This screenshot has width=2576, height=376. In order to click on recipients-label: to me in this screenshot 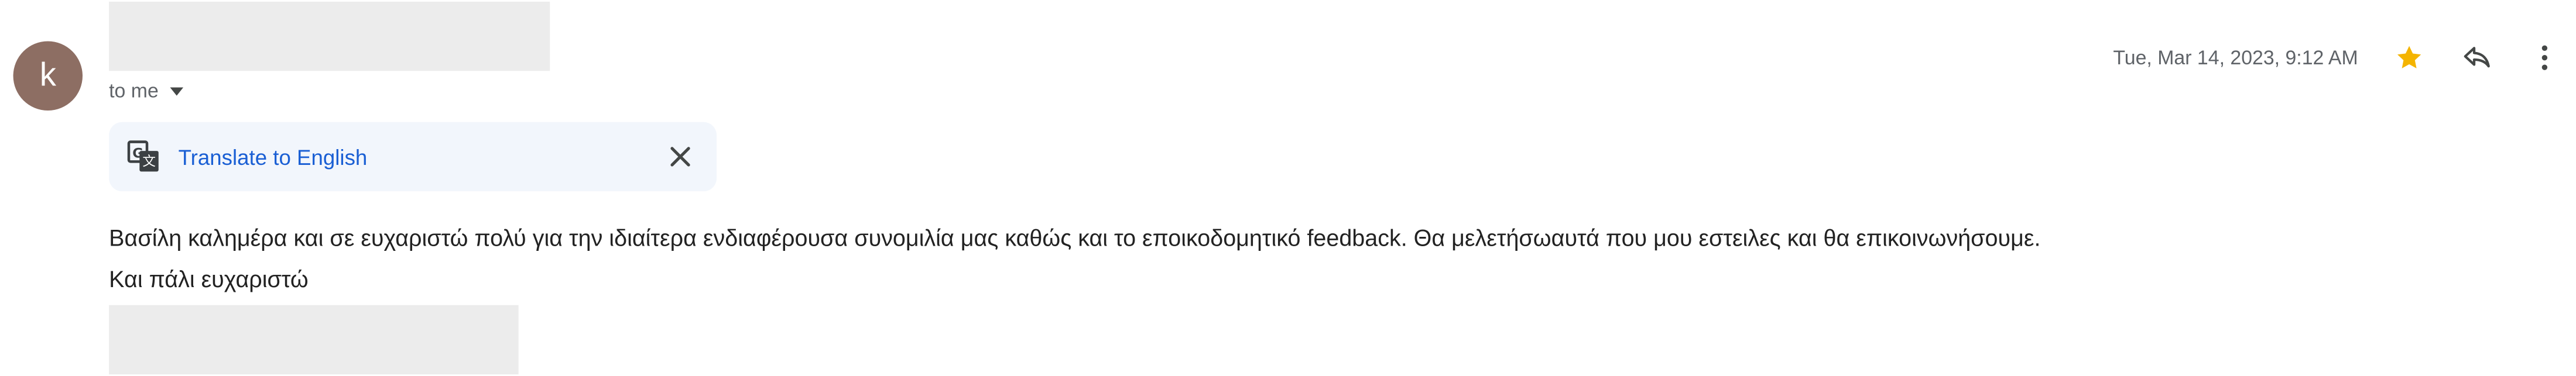, I will do `click(134, 90)`.